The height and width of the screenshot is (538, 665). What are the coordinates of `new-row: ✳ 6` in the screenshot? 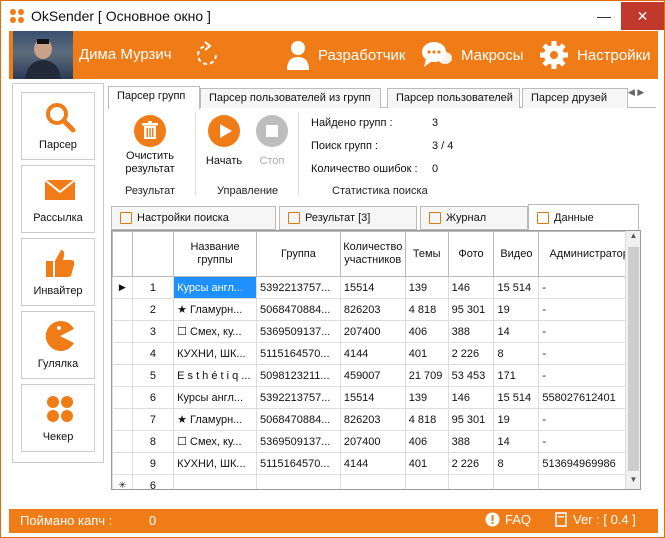 It's located at (376, 481).